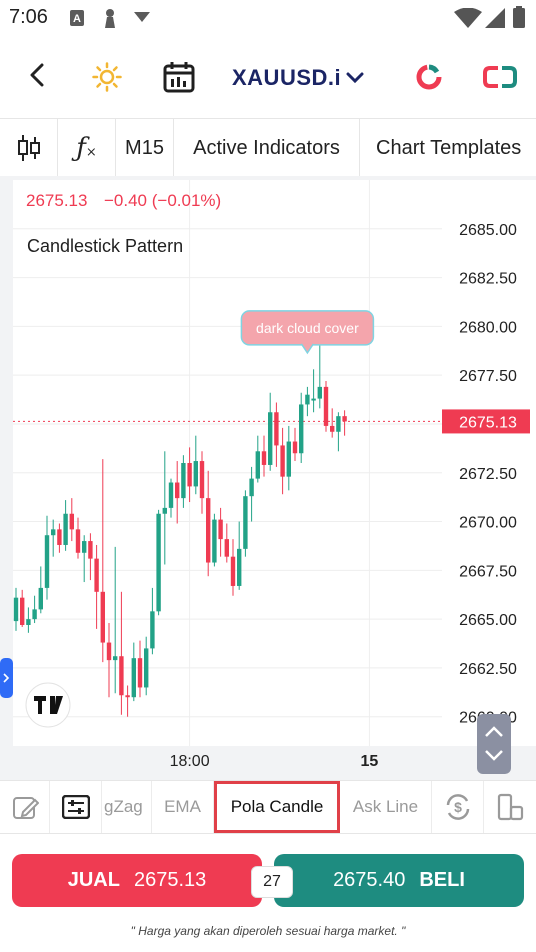 This screenshot has height=952, width=536. Describe the element at coordinates (170, 880) in the screenshot. I see `sell-price: 2675.13` at that location.